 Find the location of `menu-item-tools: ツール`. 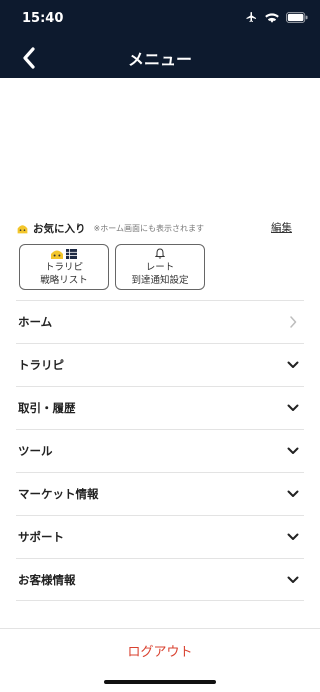

menu-item-tools: ツール is located at coordinates (160, 450).